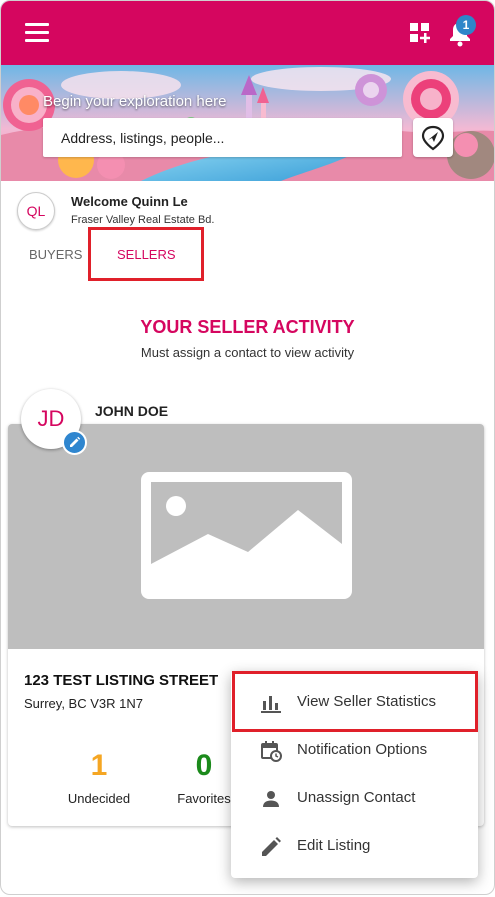 The height and width of the screenshot is (897, 495). What do you see at coordinates (271, 751) in the screenshot?
I see `calendar-clock-icon` at bounding box center [271, 751].